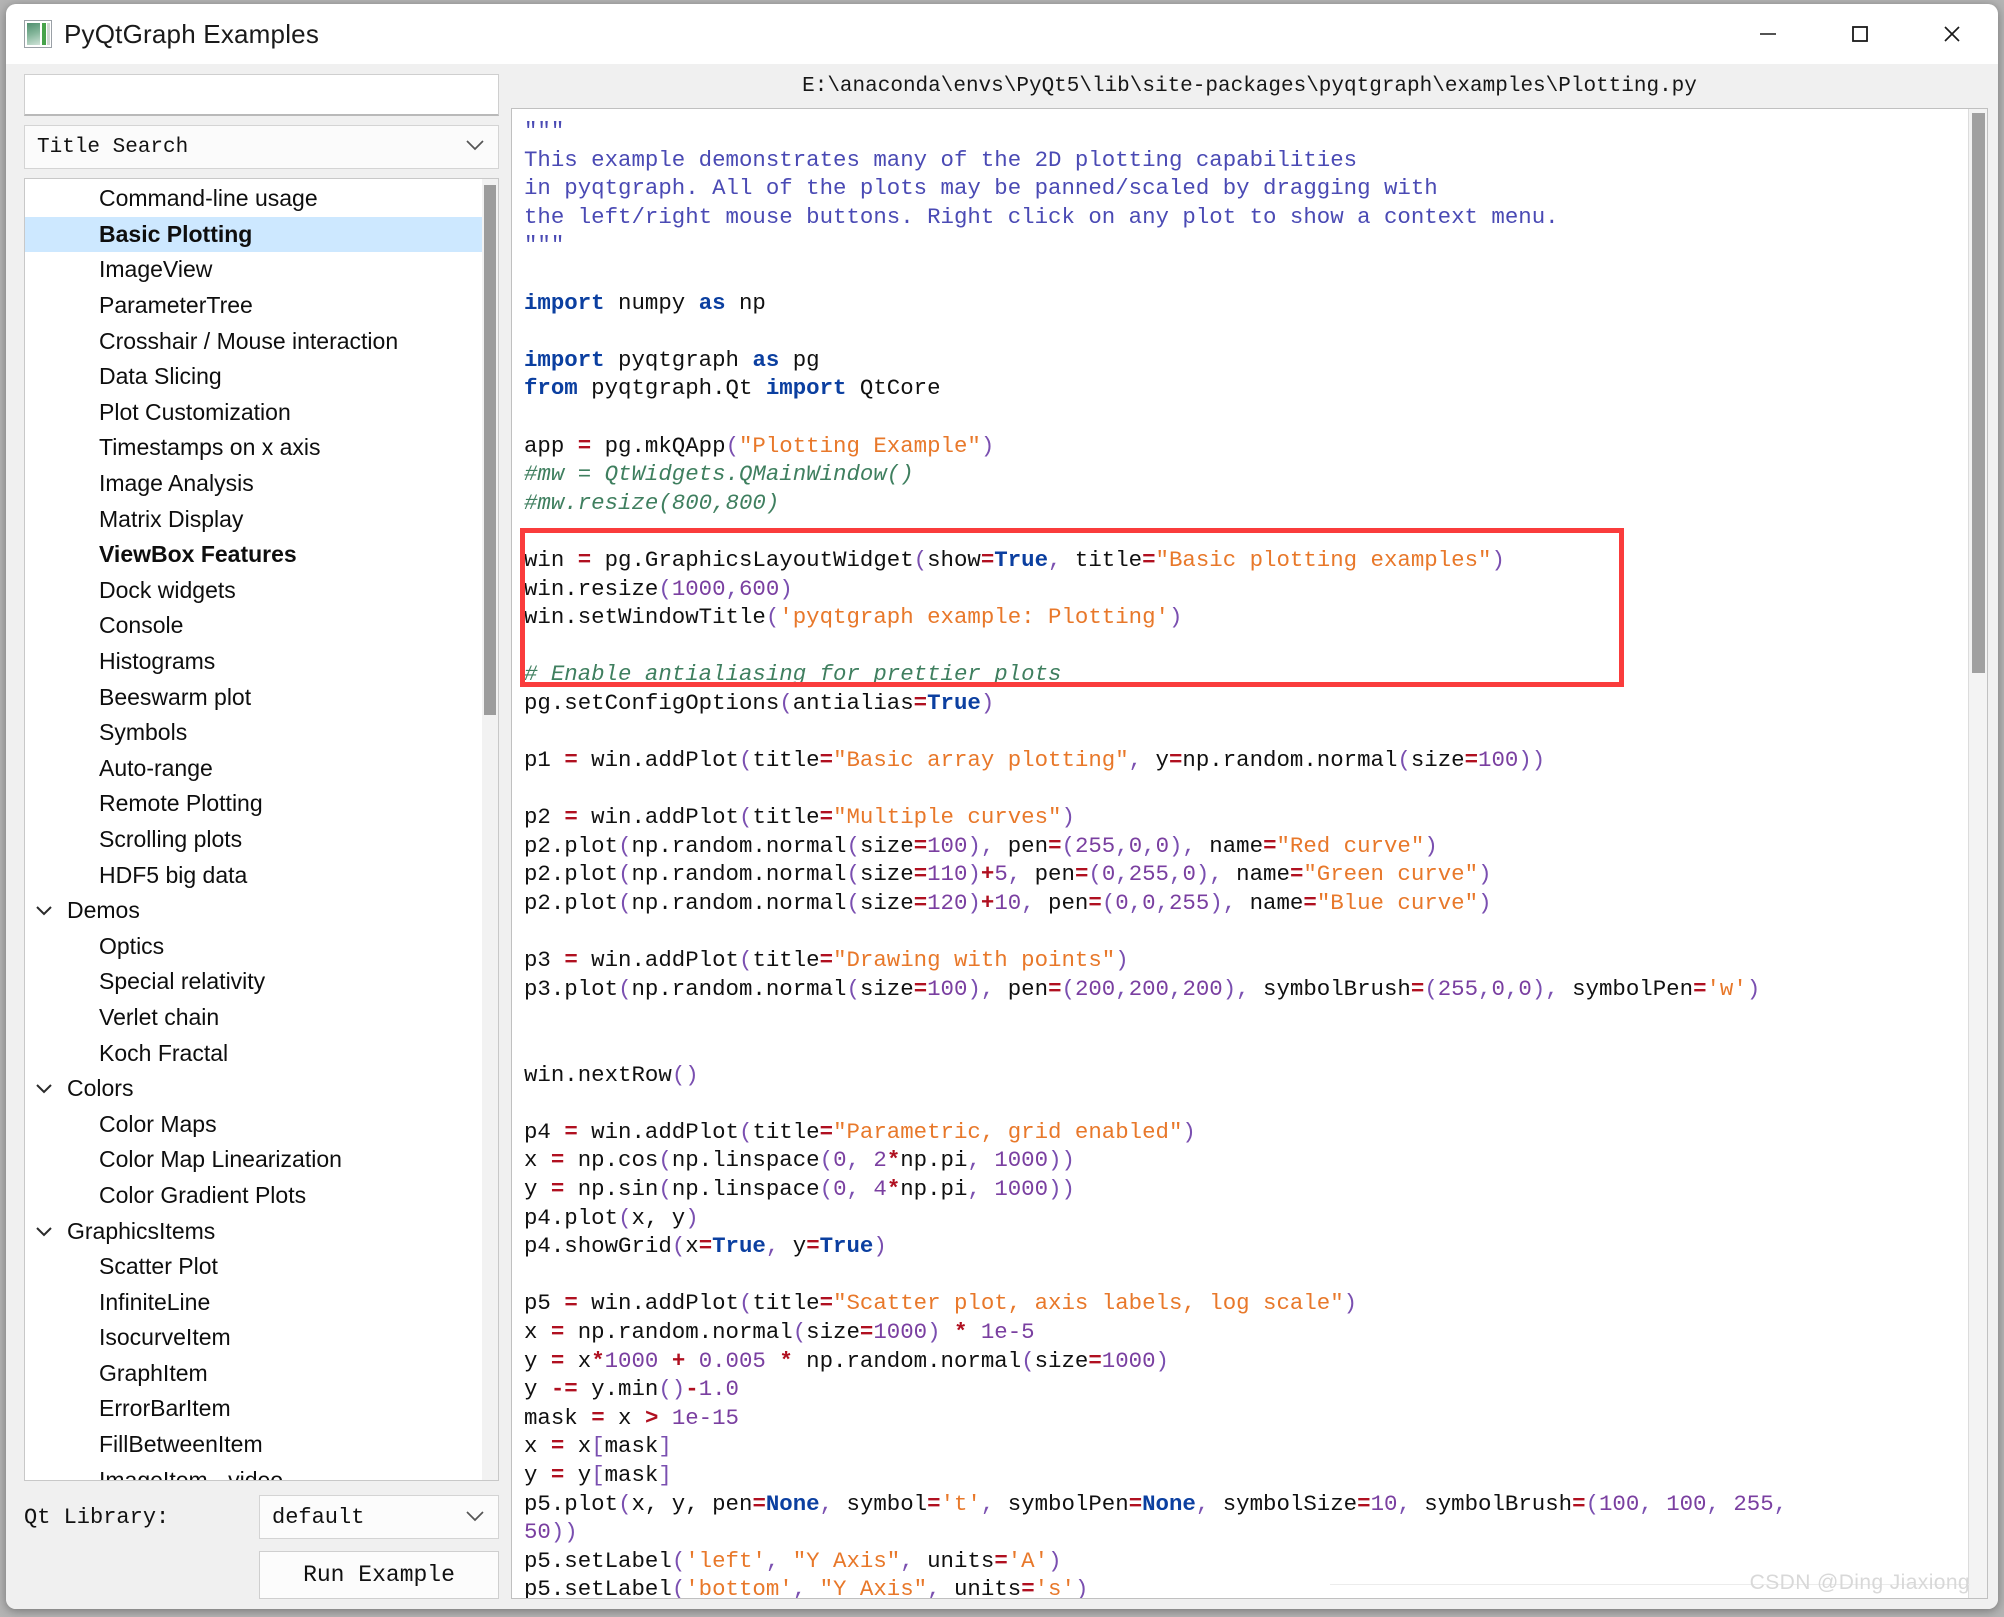 The image size is (2004, 1617). Describe the element at coordinates (261, 591) in the screenshot. I see `tree-item: Dock widgets` at that location.